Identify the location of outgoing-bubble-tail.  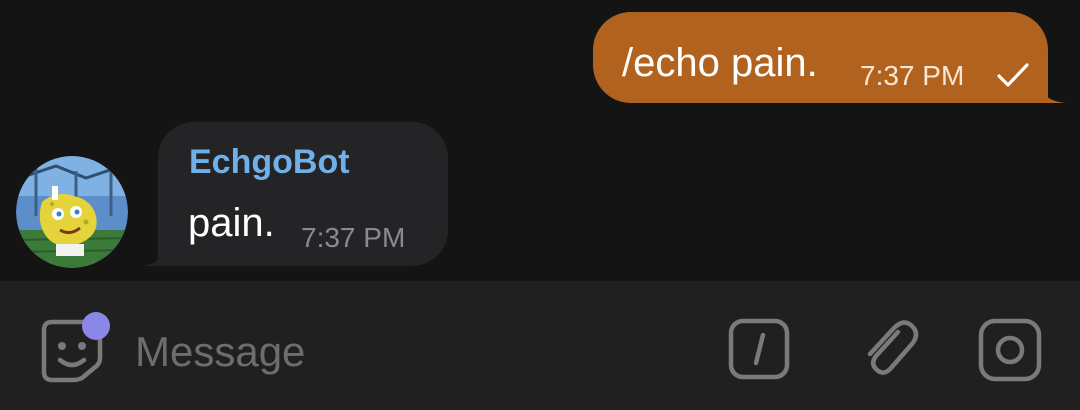
(1053, 93).